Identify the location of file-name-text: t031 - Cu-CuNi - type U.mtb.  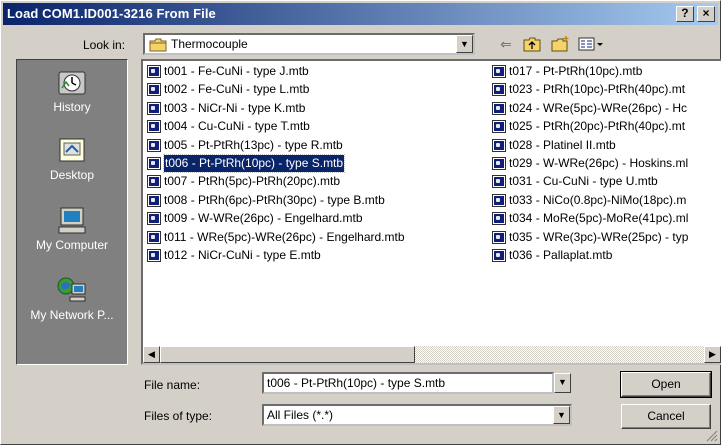
(583, 181).